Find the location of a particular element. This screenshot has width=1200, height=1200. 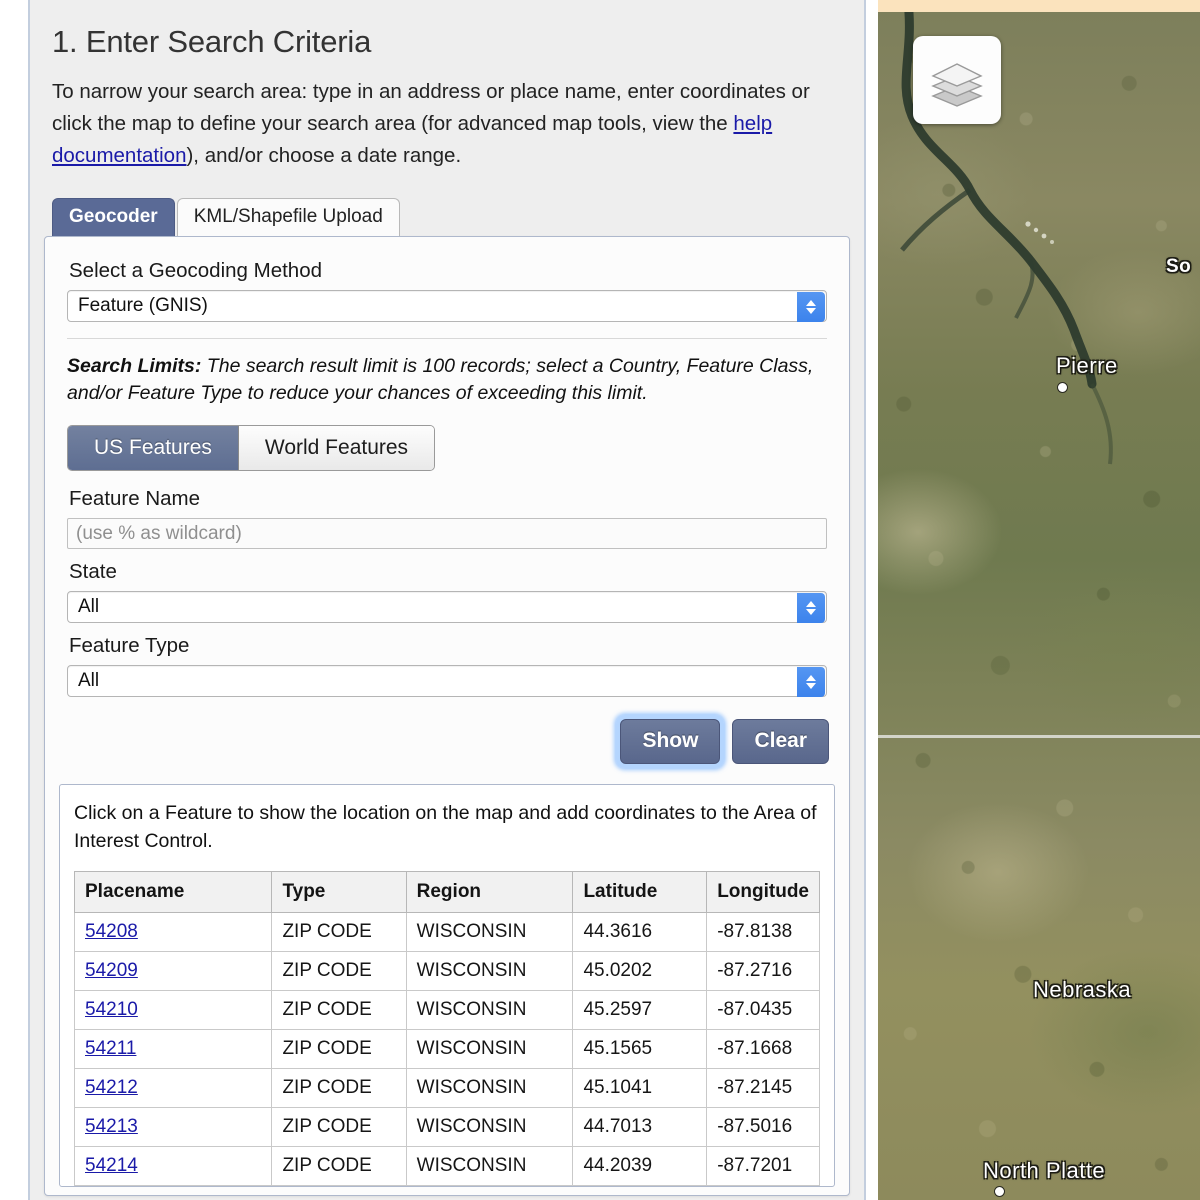

cell-longitude: -87.0435 is located at coordinates (763, 1010).